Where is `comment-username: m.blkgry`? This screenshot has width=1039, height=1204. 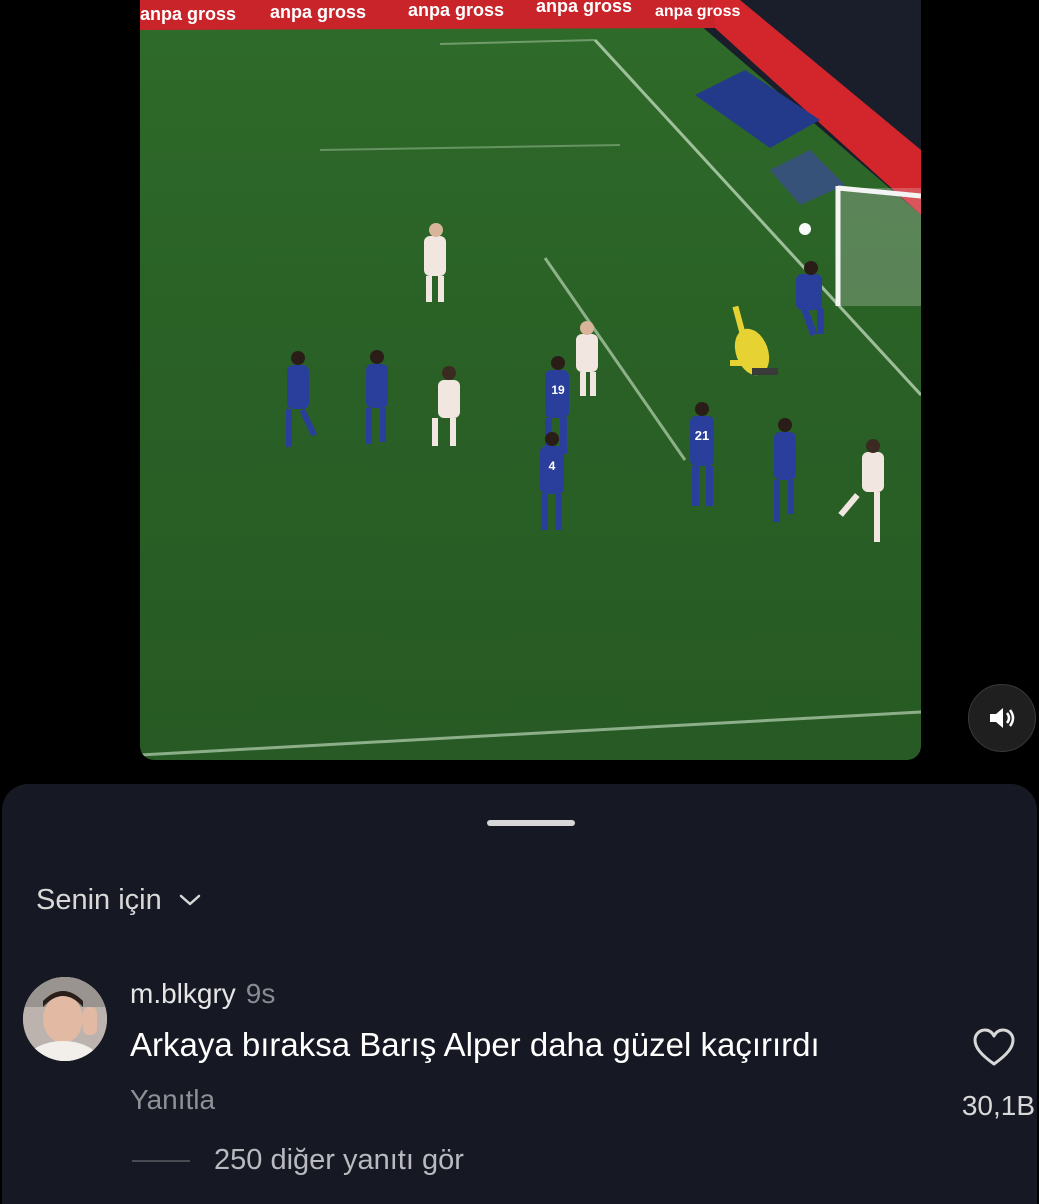 comment-username: m.blkgry is located at coordinates (183, 994).